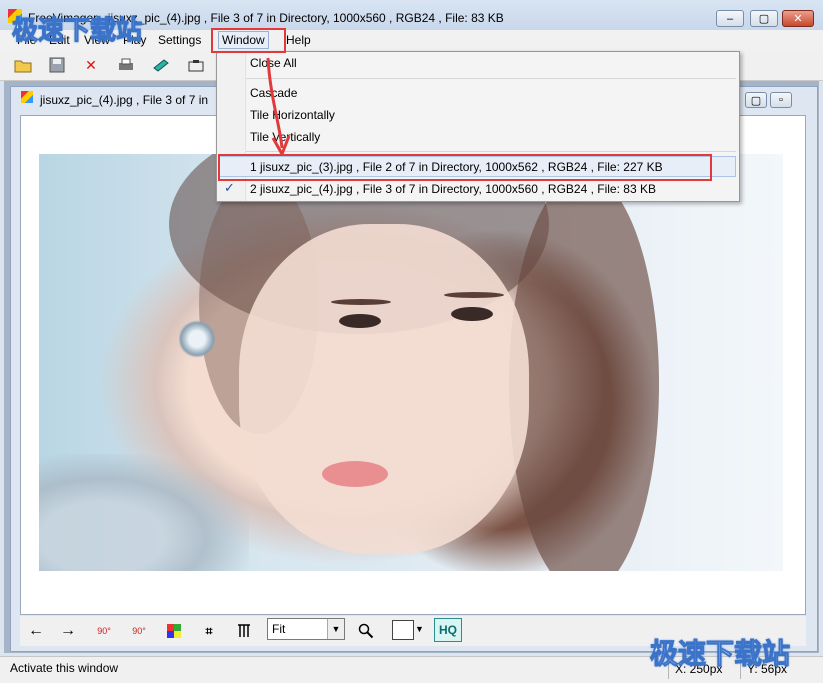 Image resolution: width=823 pixels, height=683 pixels. Describe the element at coordinates (448, 630) in the screenshot. I see `hq-button: HQ` at that location.